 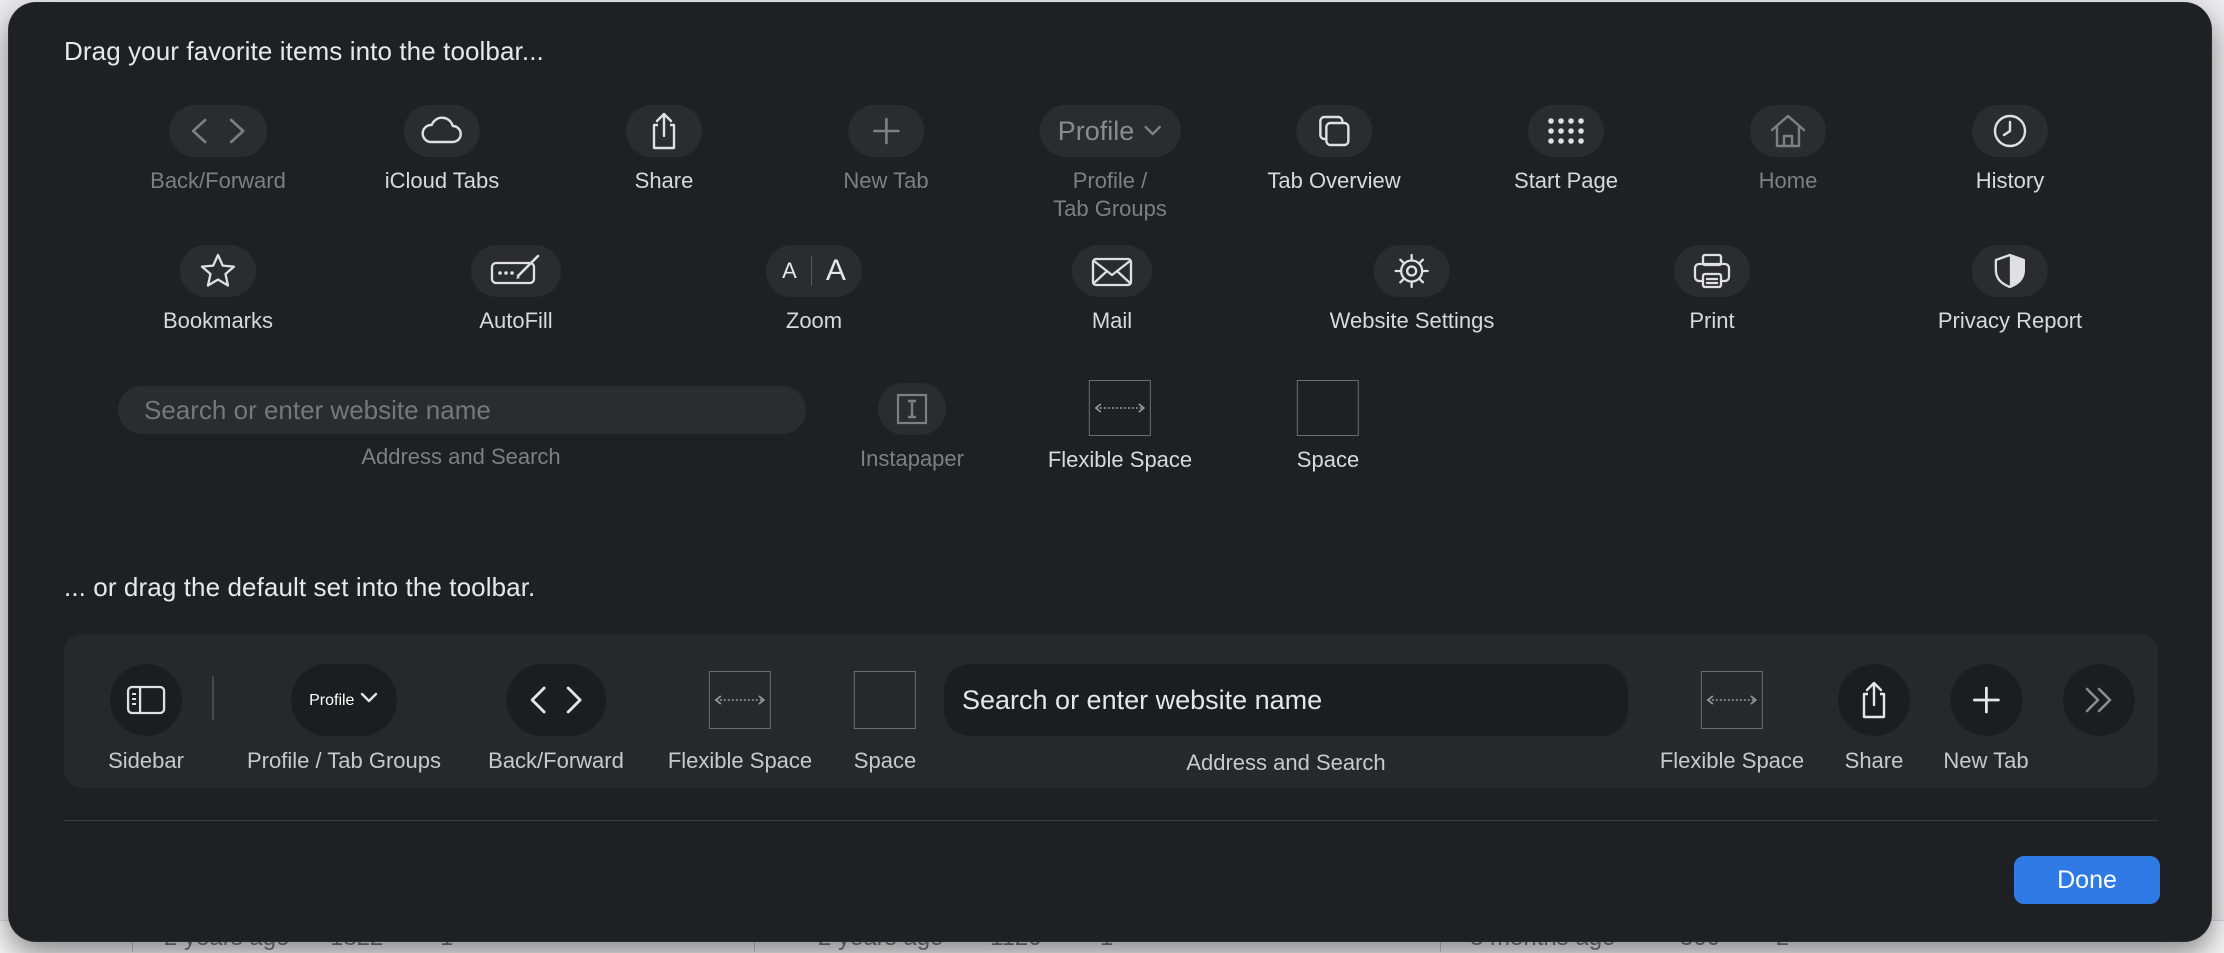 I want to click on palette-space: Space, so click(x=1328, y=427).